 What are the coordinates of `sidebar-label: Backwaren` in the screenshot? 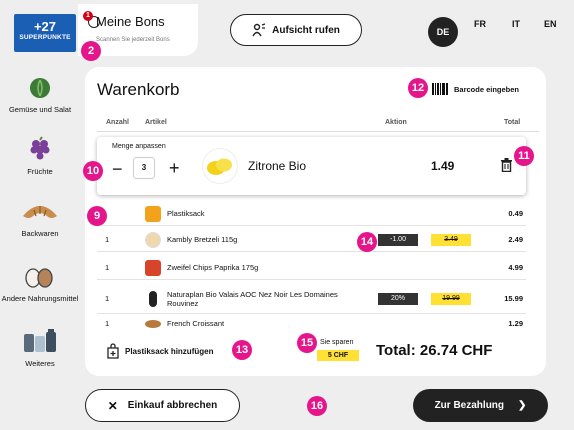 It's located at (40, 233).